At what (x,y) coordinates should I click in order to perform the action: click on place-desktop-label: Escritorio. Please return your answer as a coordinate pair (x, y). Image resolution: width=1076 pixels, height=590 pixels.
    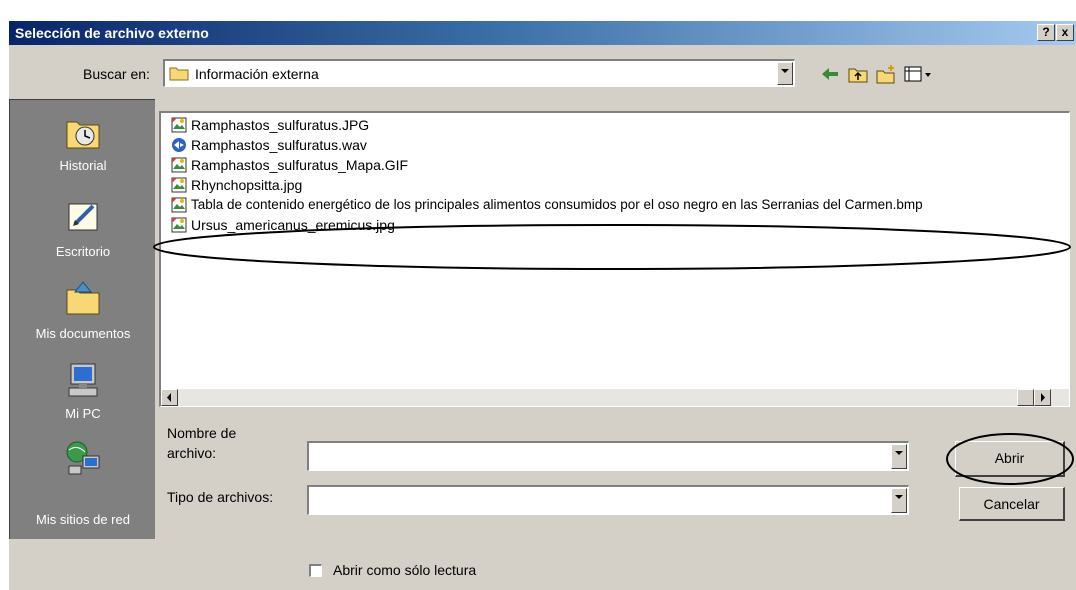
    Looking at the image, I should click on (83, 251).